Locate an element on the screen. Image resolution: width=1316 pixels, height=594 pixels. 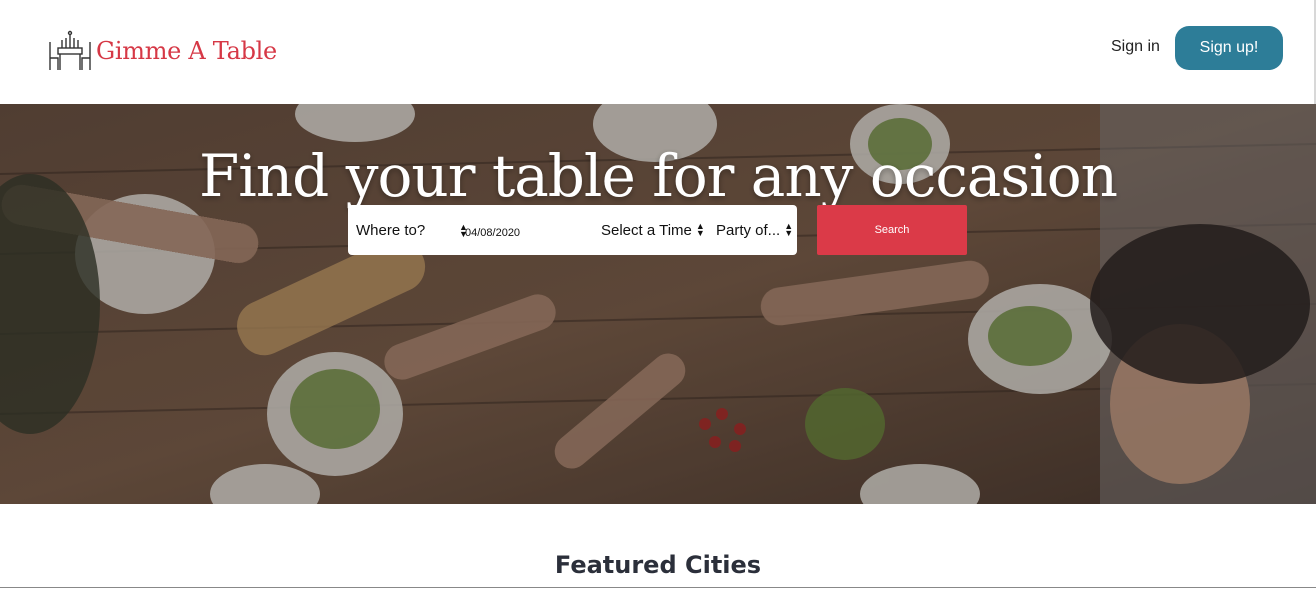
date-value: 04/08/2020 is located at coordinates (493, 233).